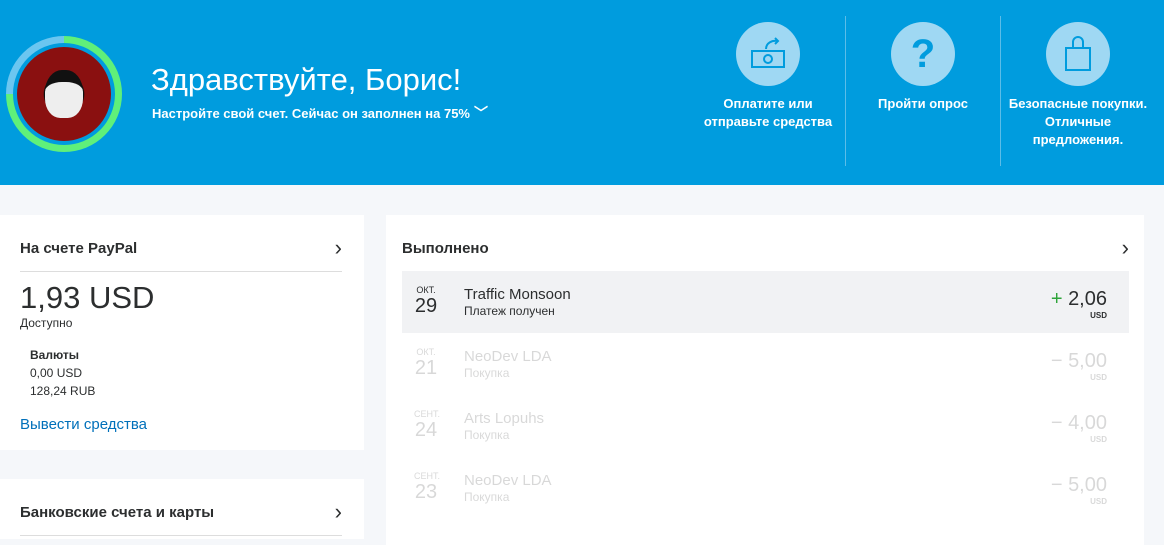  I want to click on balance-header: На счете PayPal ›, so click(181, 253).